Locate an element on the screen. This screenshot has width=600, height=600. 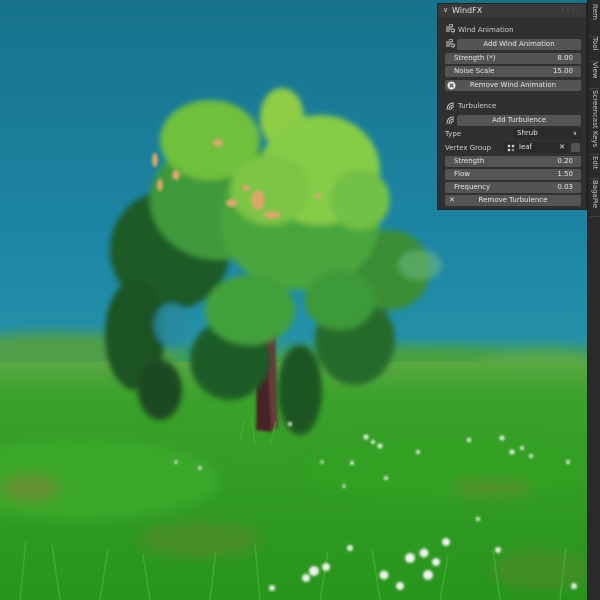
wind-animation-heading: Wind Animation is located at coordinates (486, 30).